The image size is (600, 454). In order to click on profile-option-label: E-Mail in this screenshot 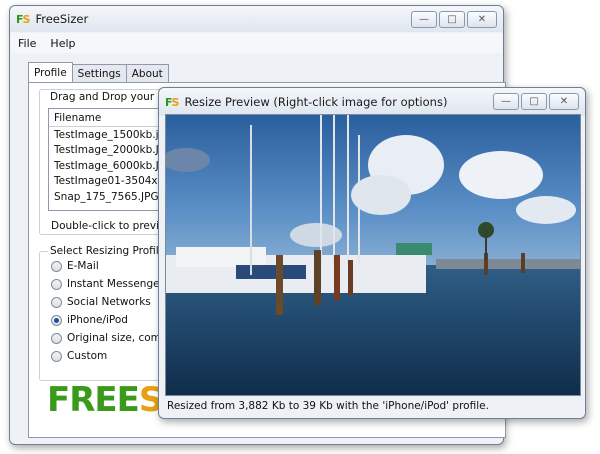, I will do `click(83, 266)`.